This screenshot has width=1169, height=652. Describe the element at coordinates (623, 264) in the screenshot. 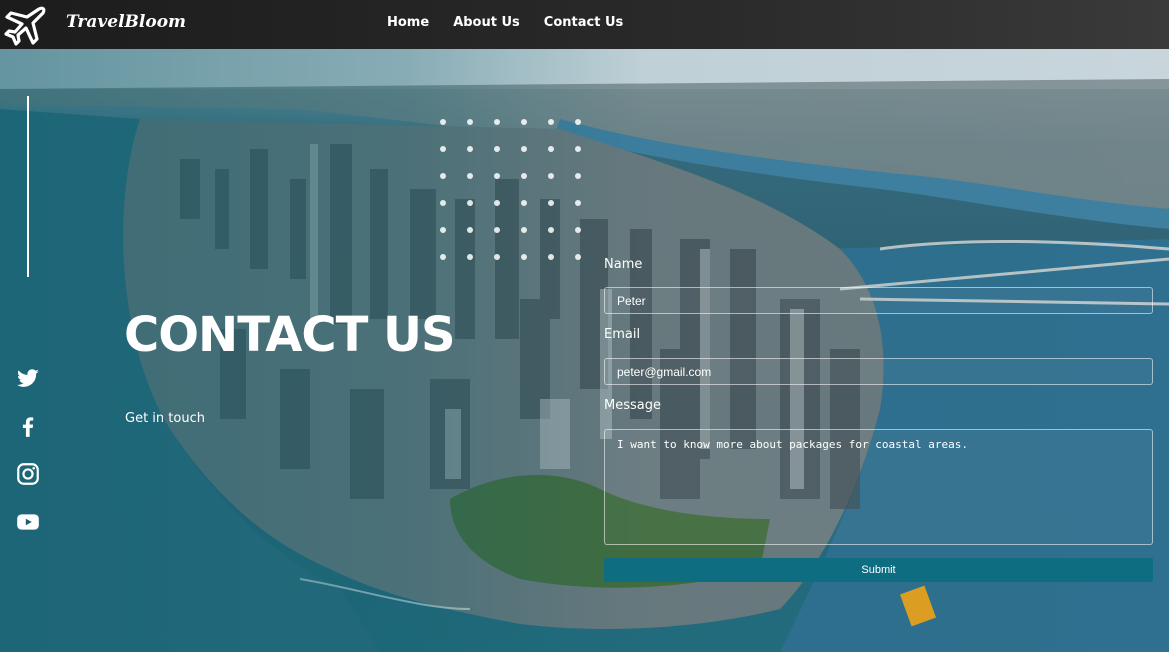

I see `name-label: Name` at that location.